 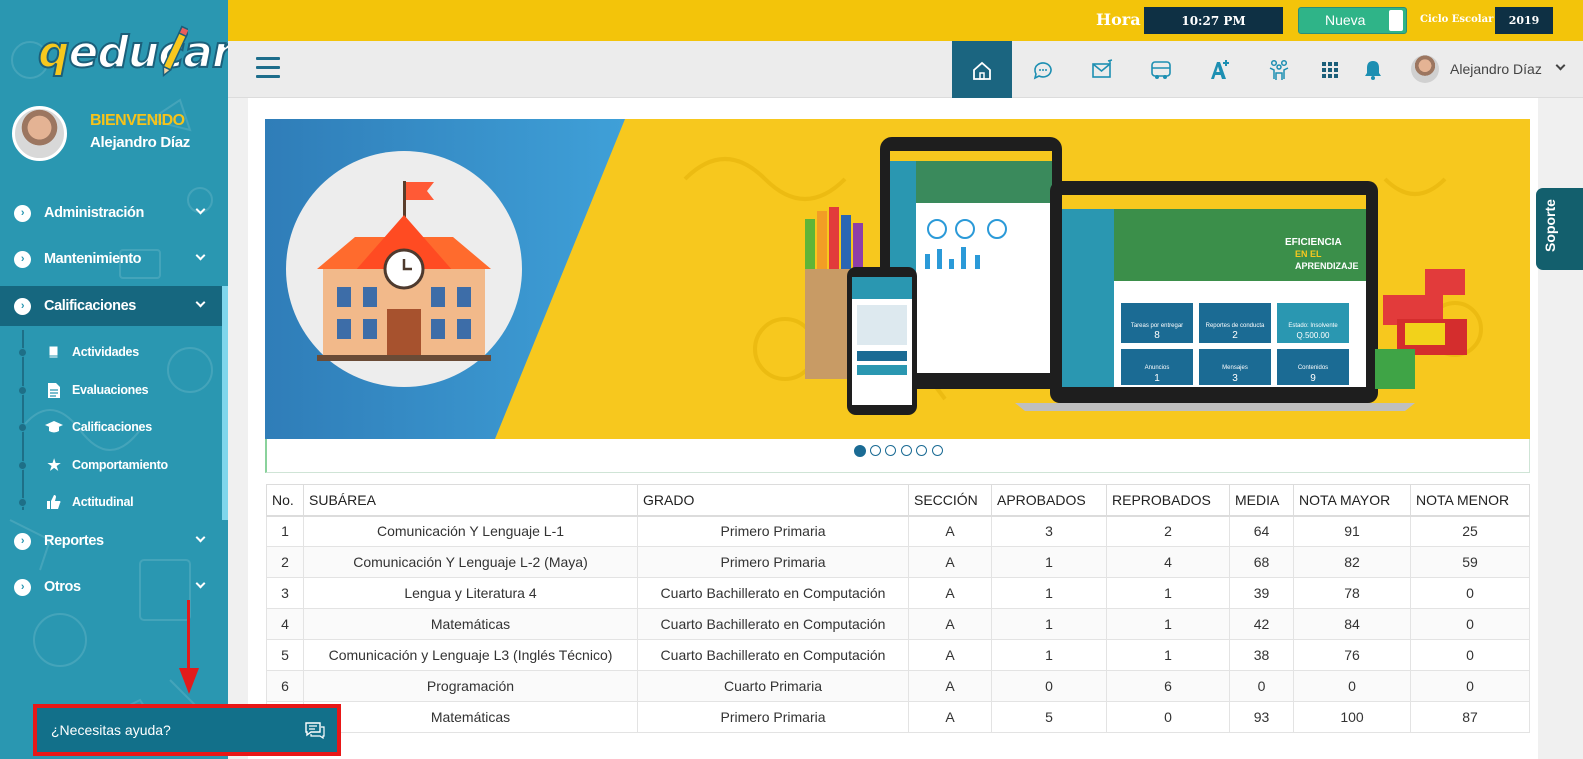 I want to click on table-cell: 93, so click(x=1261, y=717).